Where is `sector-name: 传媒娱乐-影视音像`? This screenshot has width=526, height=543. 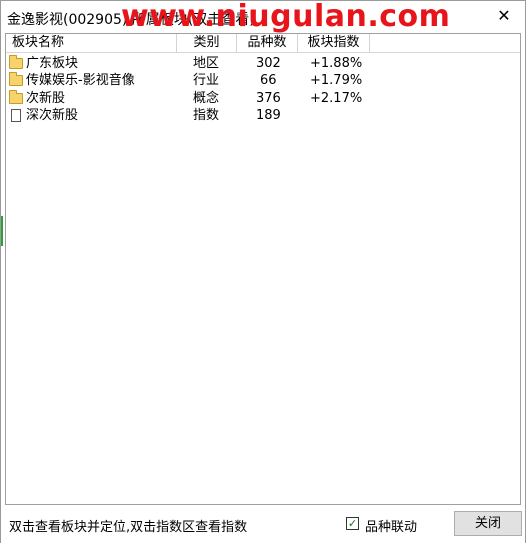 sector-name: 传媒娱乐-影视音像 is located at coordinates (80, 80).